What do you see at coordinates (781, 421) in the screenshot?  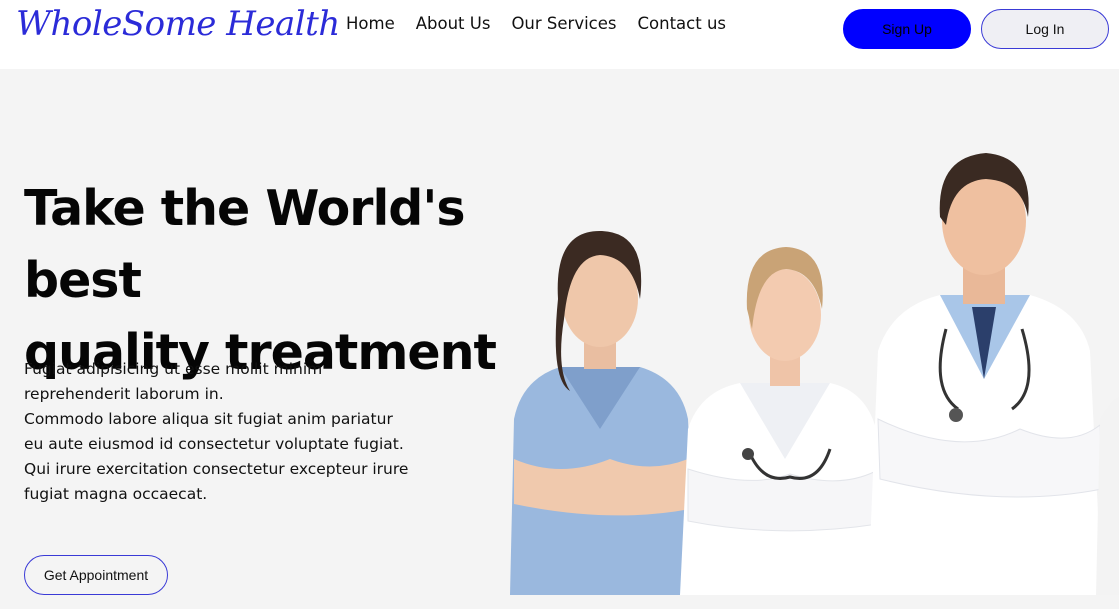 I see `female-doctor-figure` at bounding box center [781, 421].